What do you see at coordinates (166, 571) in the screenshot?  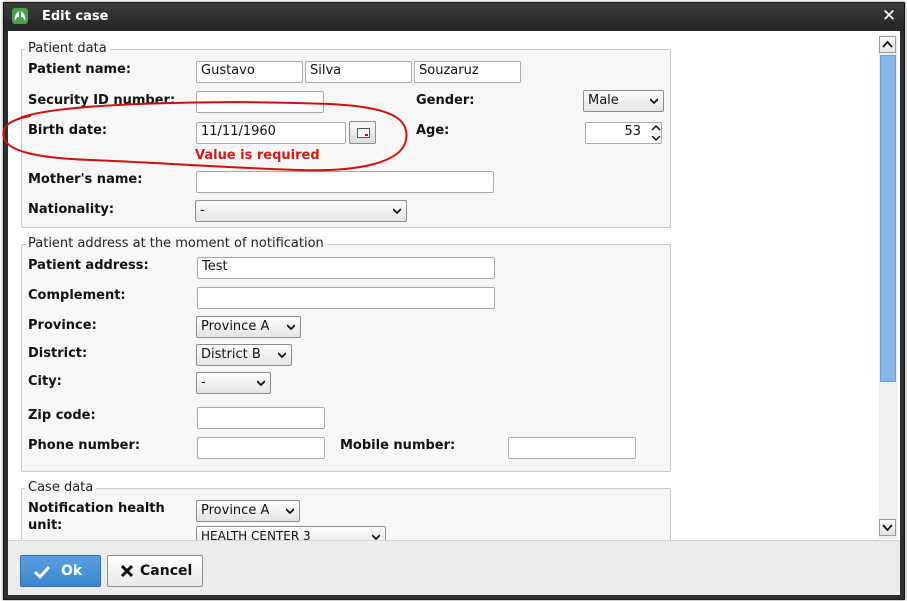 I see `cancel-label: Cancel` at bounding box center [166, 571].